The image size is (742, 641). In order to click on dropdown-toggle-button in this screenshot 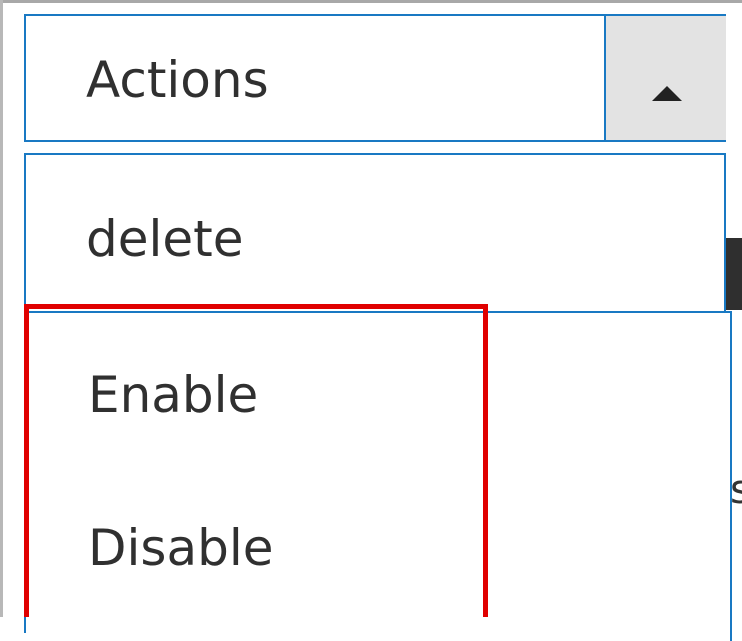, I will do `click(665, 78)`.